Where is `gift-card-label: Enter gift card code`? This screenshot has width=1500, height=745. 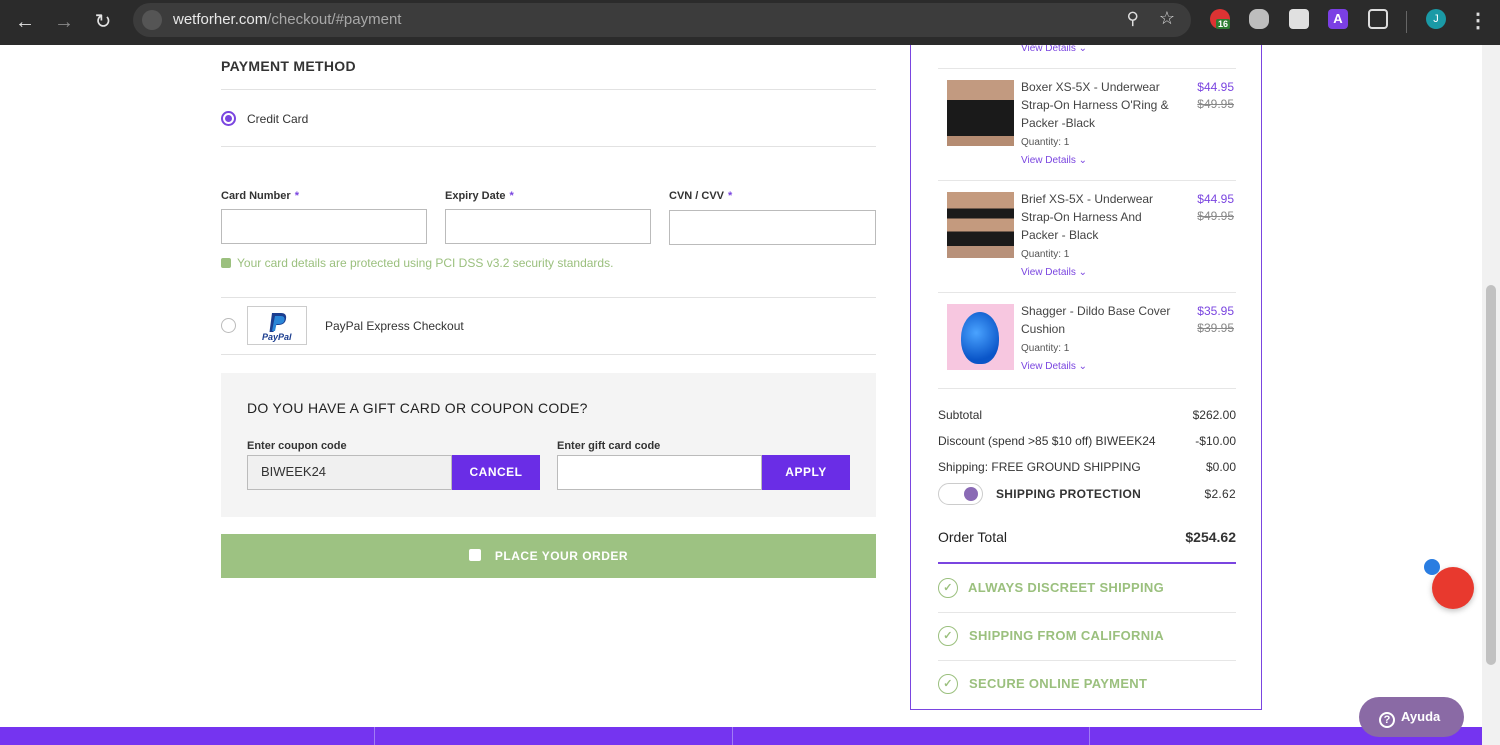
gift-card-label: Enter gift card code is located at coordinates (609, 446).